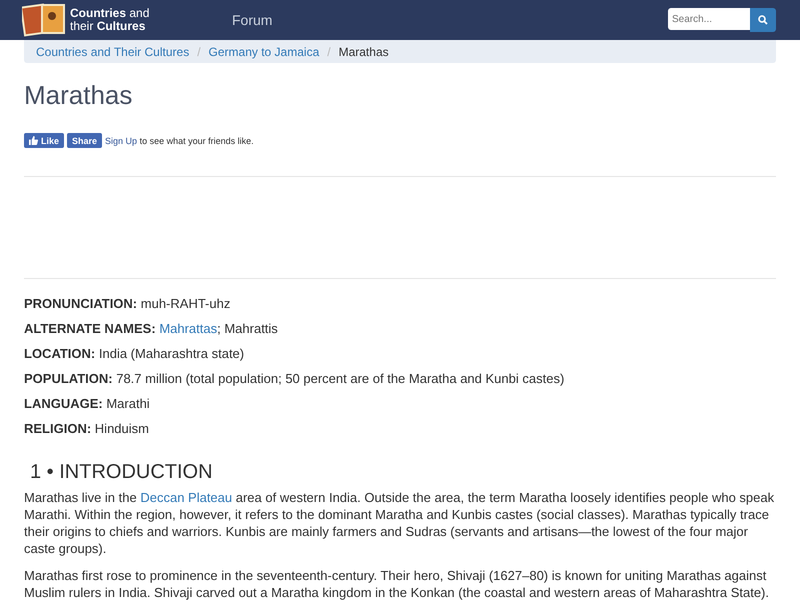  What do you see at coordinates (151, 329) in the screenshot?
I see `fact-line: ALTERNATE NAMES: Mahrattas; Mahrattis` at bounding box center [151, 329].